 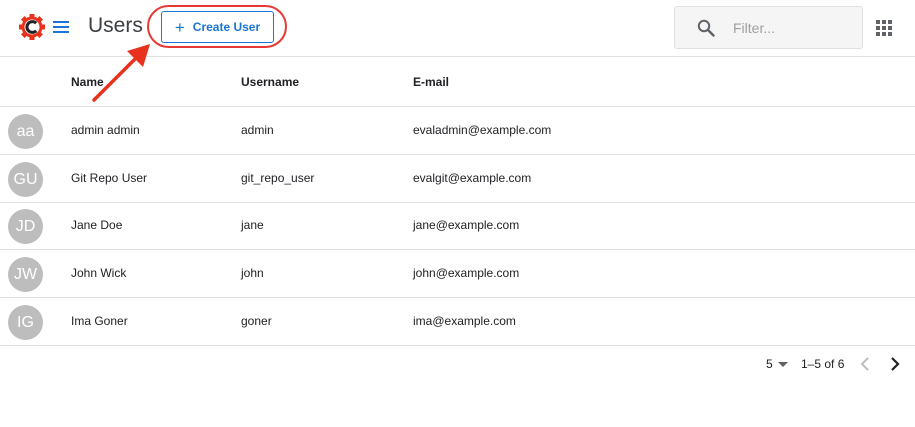 I want to click on caret-down-icon, so click(x=782, y=364).